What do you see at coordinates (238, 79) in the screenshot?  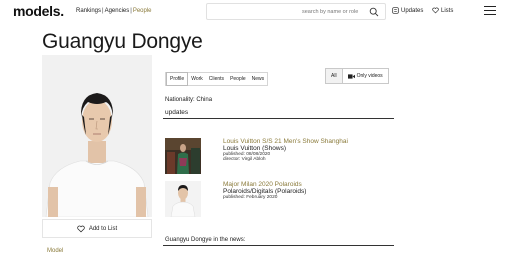 I see `tab-people: People` at bounding box center [238, 79].